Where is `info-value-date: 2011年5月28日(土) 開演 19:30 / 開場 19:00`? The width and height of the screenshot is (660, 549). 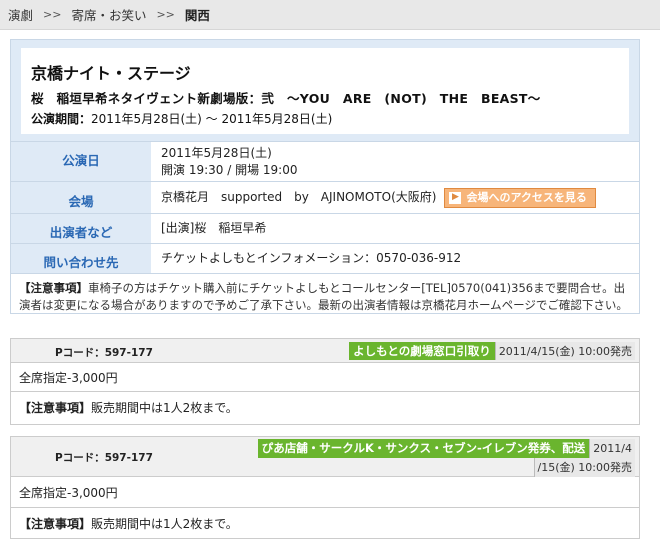 info-value-date: 2011年5月28日(土) 開演 19:30 / 開場 19:00 is located at coordinates (395, 161).